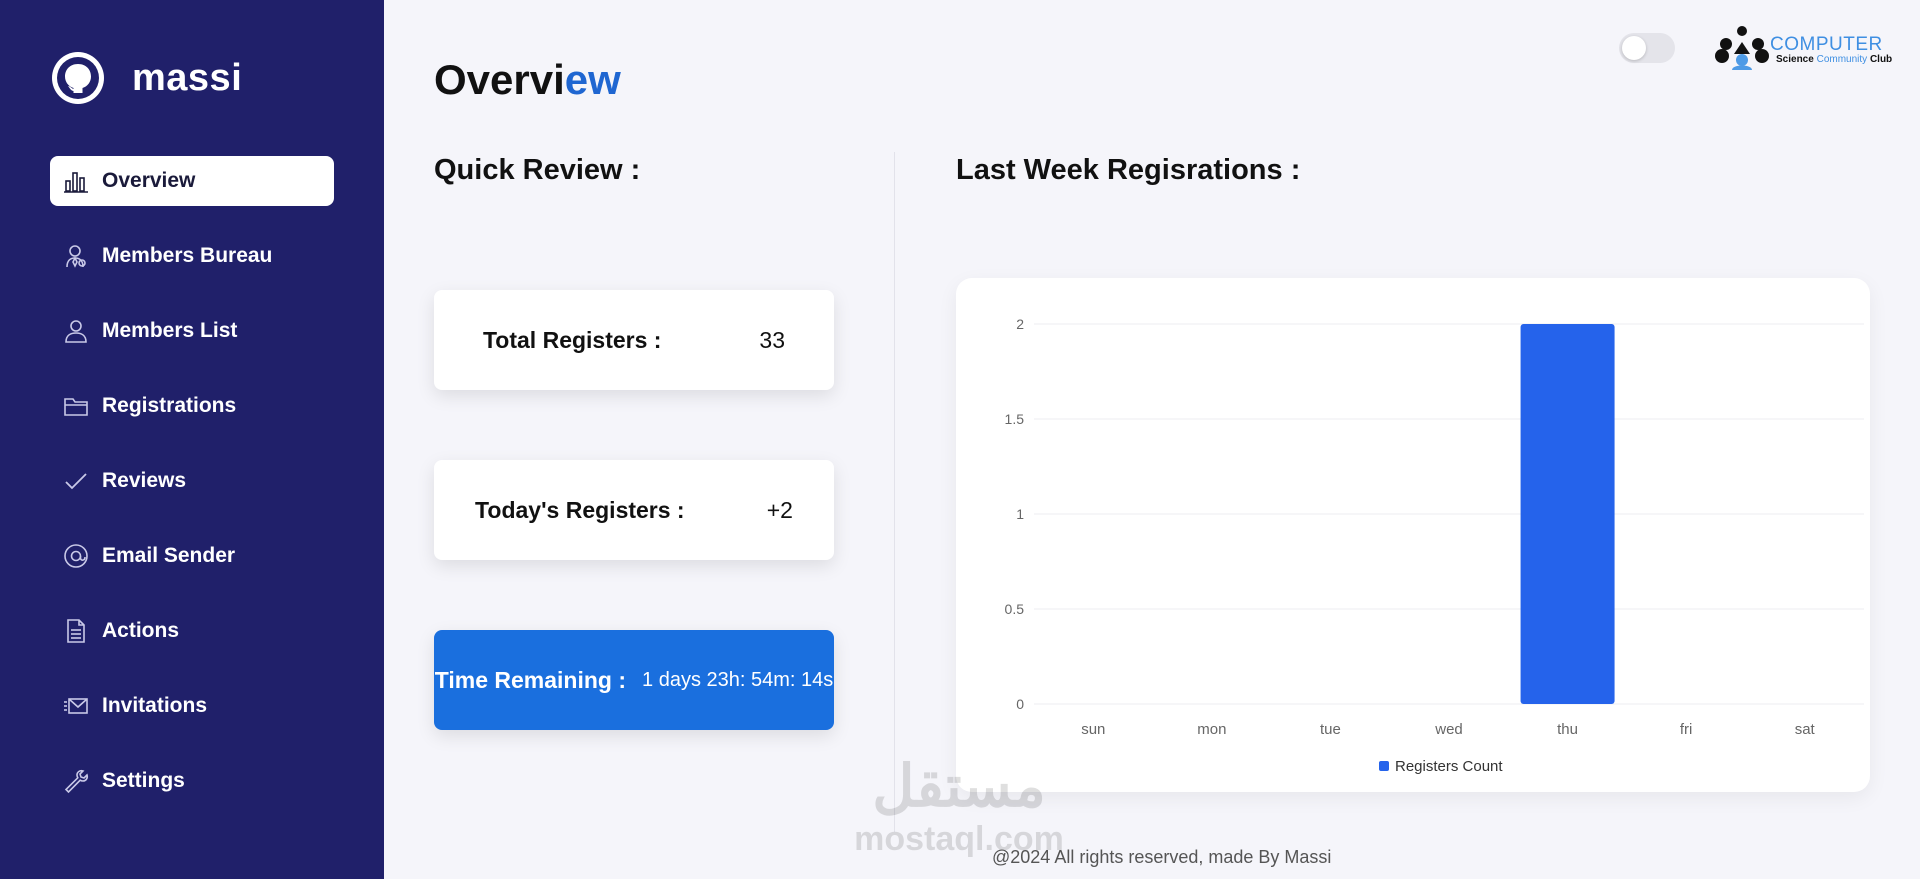 This screenshot has width=1920, height=879. I want to click on sidebar-item-members-bureau: Members Bureau, so click(192, 256).